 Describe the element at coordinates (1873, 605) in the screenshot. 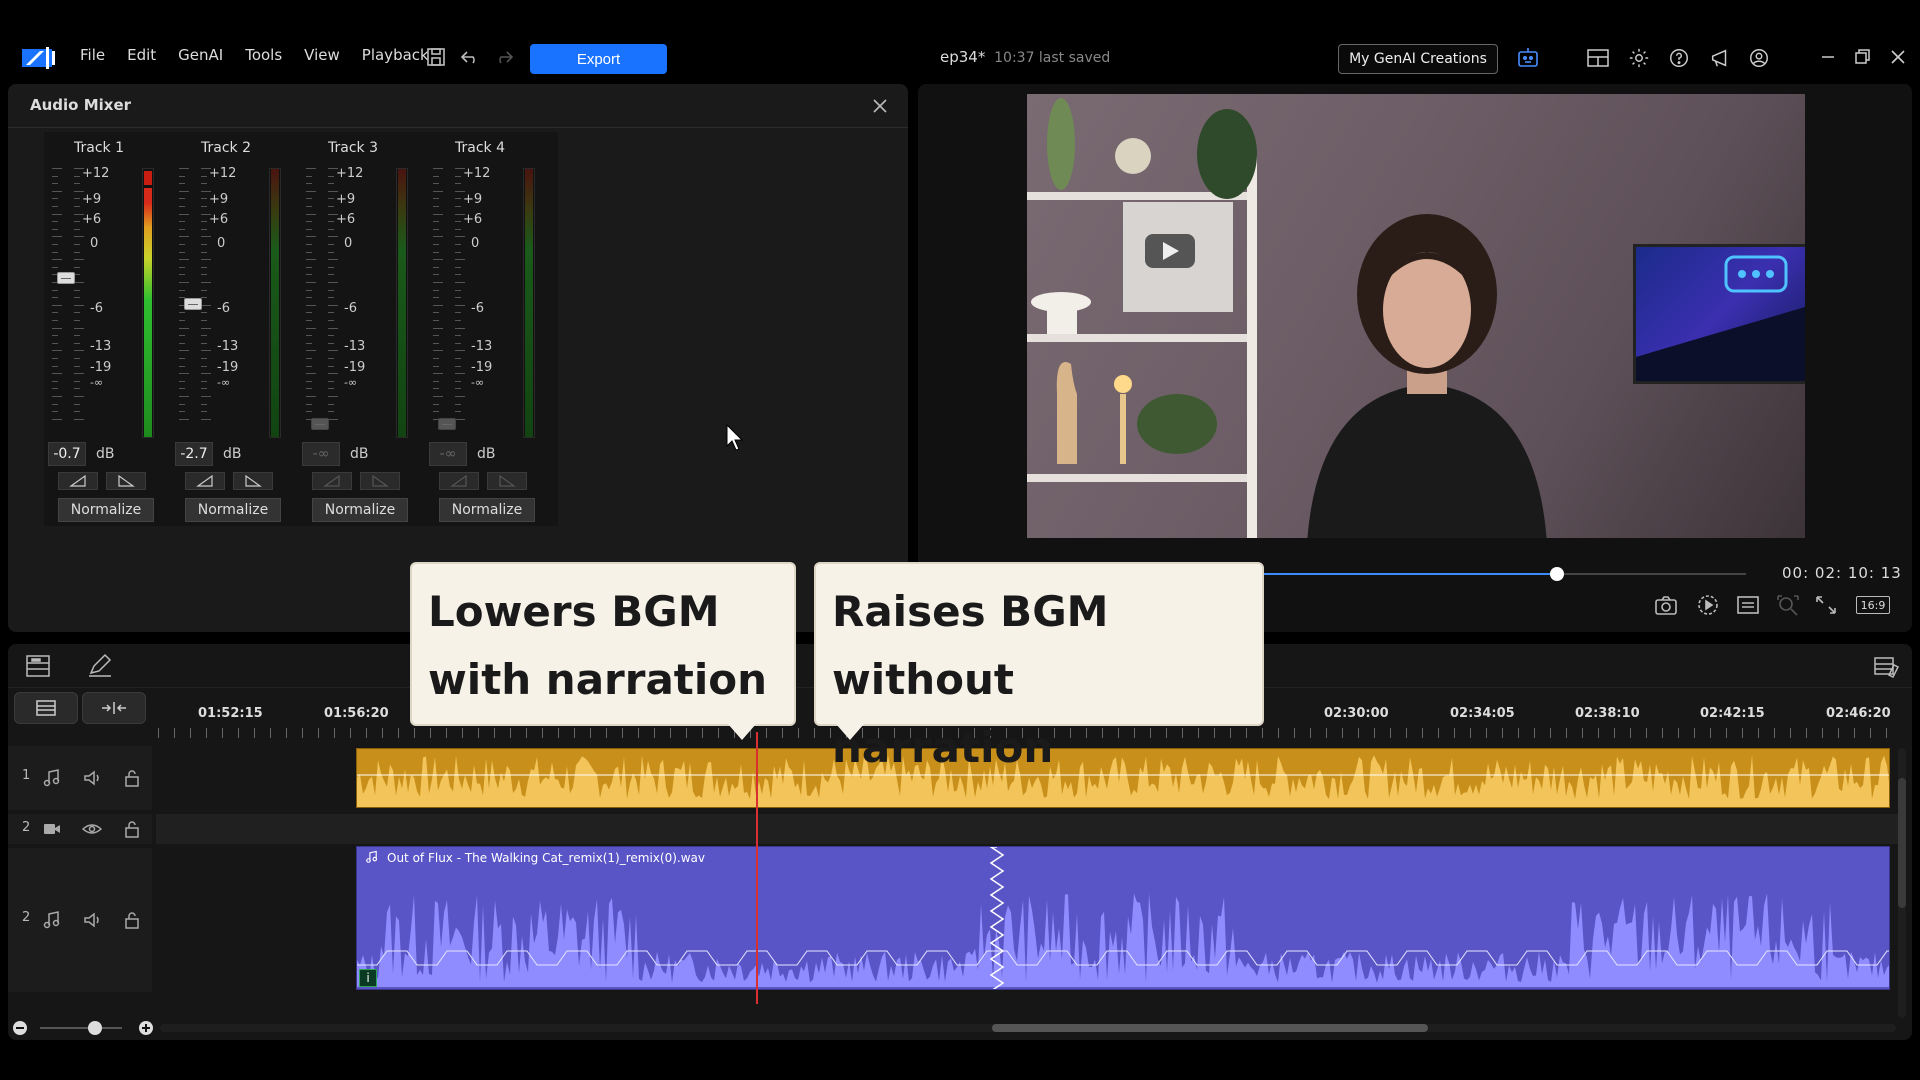

I see `aspect-ratio-button: 16:9` at that location.